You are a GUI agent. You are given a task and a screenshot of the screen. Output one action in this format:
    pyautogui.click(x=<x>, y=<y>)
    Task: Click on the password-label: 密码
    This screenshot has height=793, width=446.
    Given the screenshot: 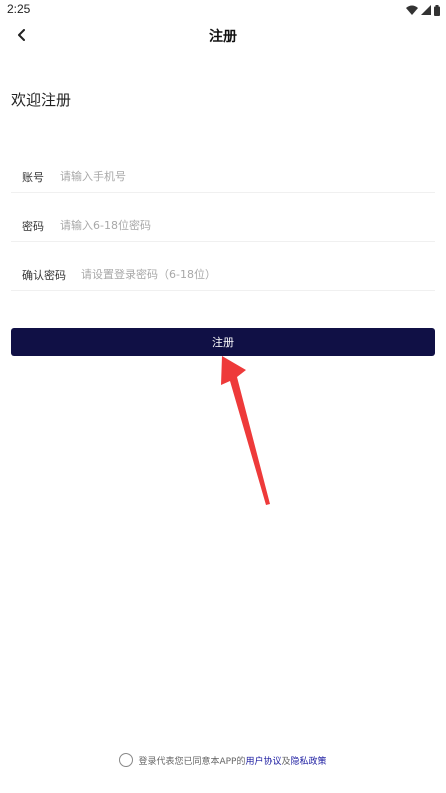 What is the action you would take?
    pyautogui.click(x=33, y=226)
    